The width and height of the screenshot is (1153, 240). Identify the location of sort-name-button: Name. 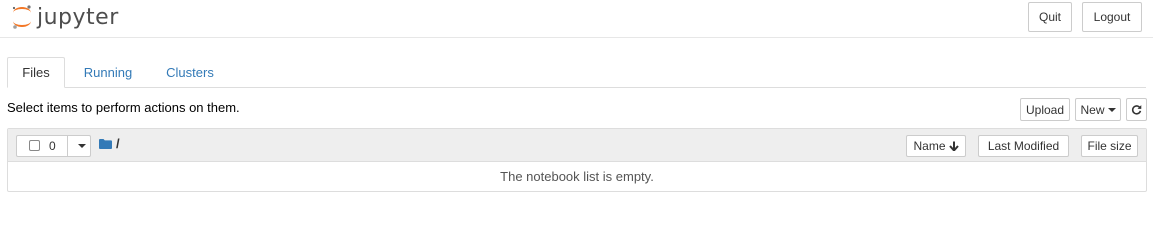
(936, 146).